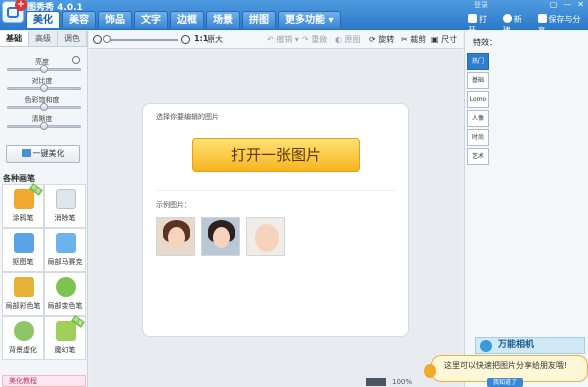 The height and width of the screenshot is (387, 588). I want to click on tool-recolor-pen: 局部变色笔, so click(65, 294).